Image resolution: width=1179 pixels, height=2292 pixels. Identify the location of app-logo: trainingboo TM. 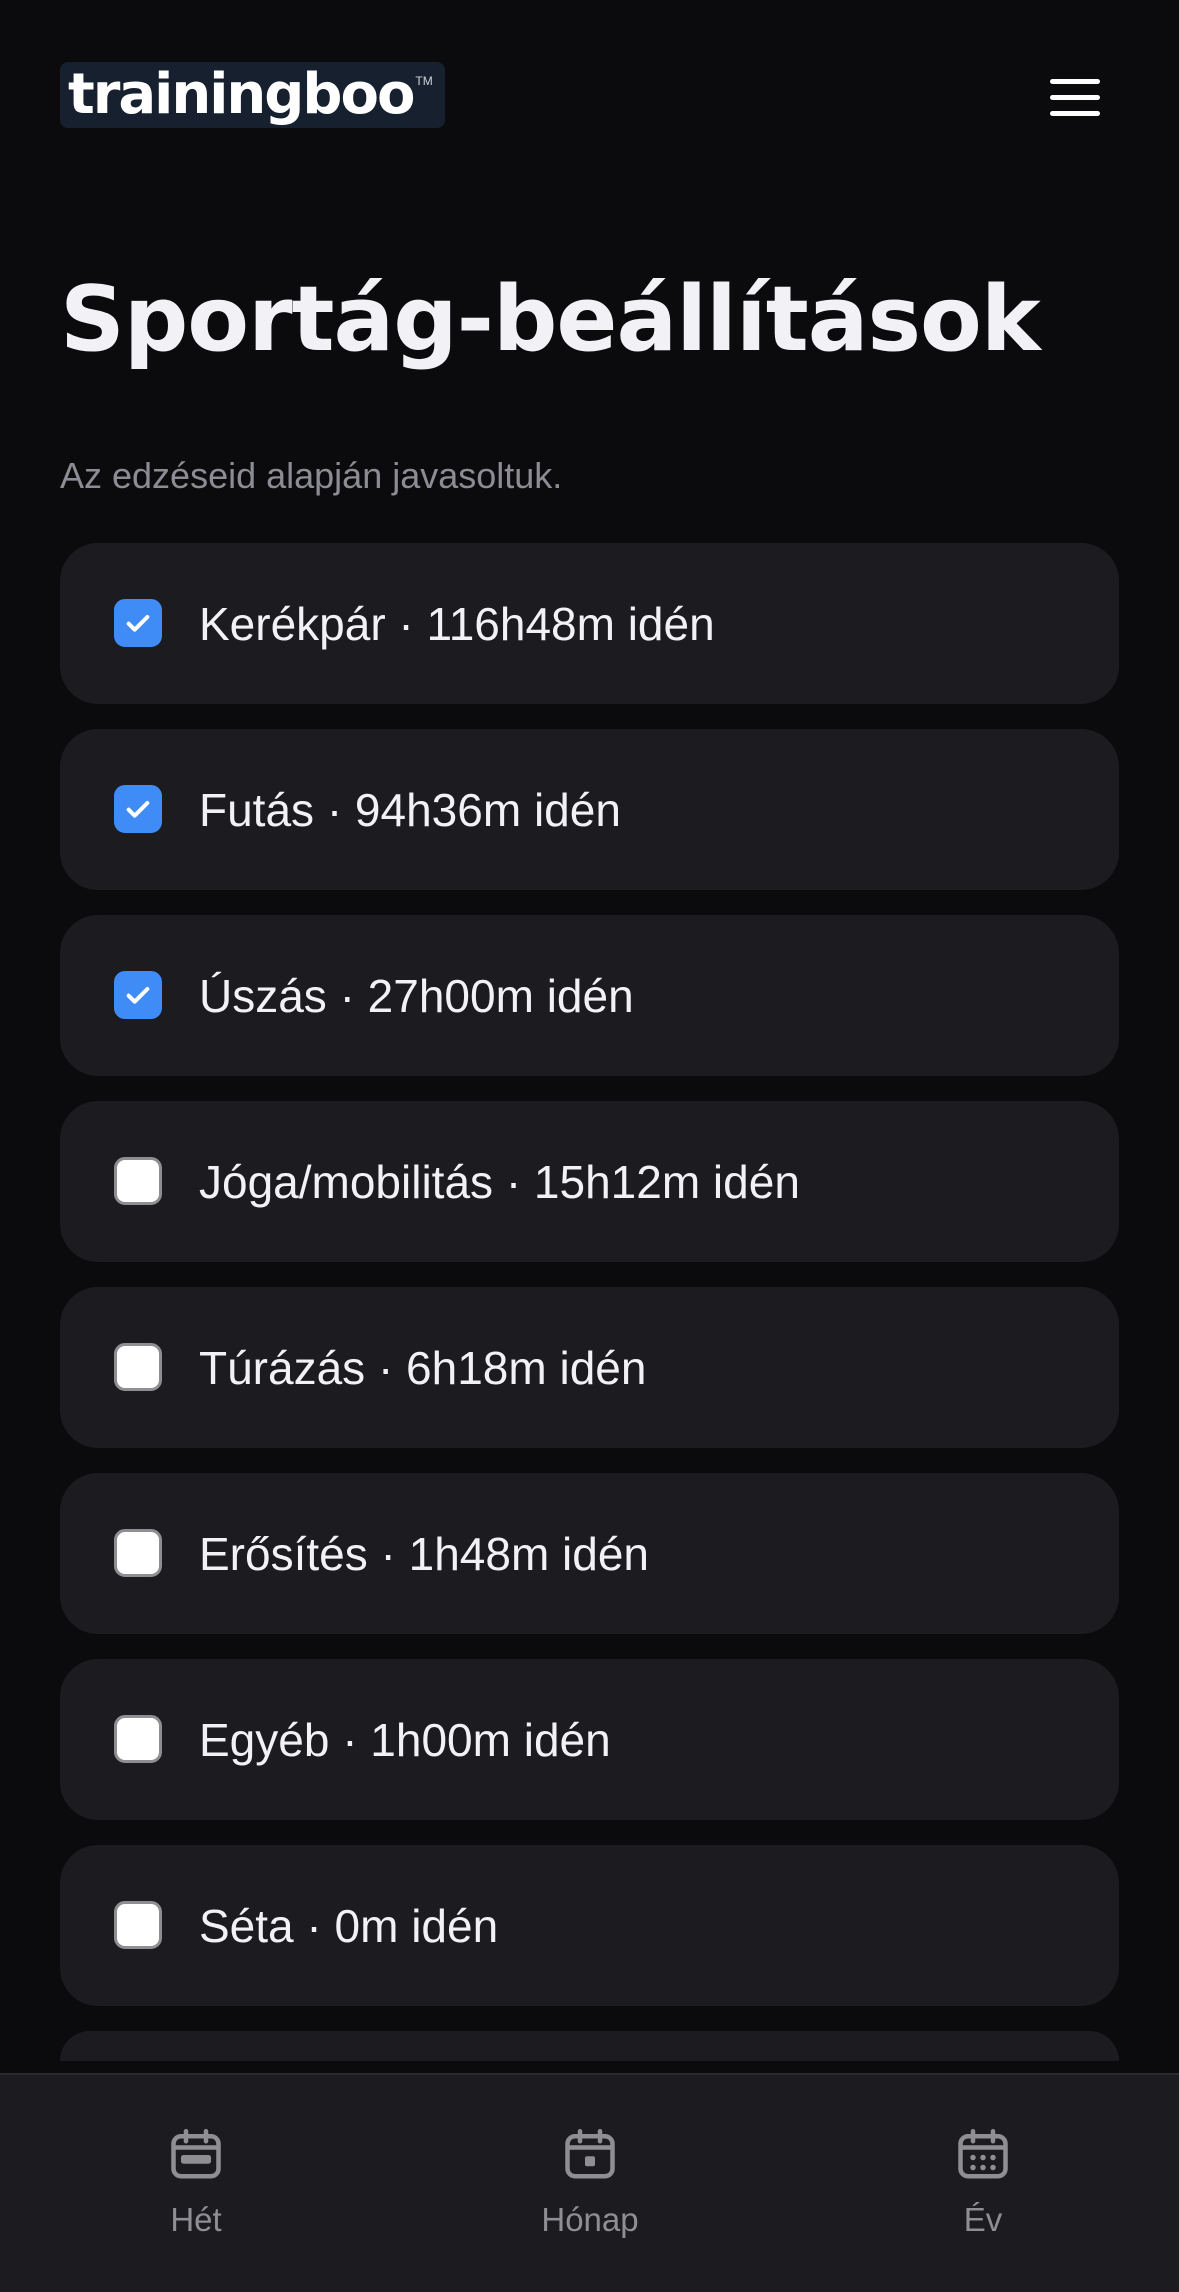
(252, 95).